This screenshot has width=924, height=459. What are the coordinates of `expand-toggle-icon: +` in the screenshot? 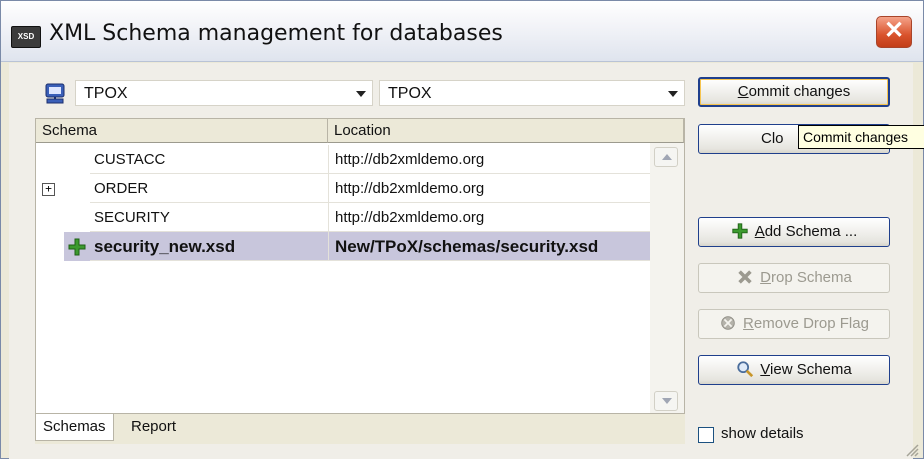 It's located at (48, 189).